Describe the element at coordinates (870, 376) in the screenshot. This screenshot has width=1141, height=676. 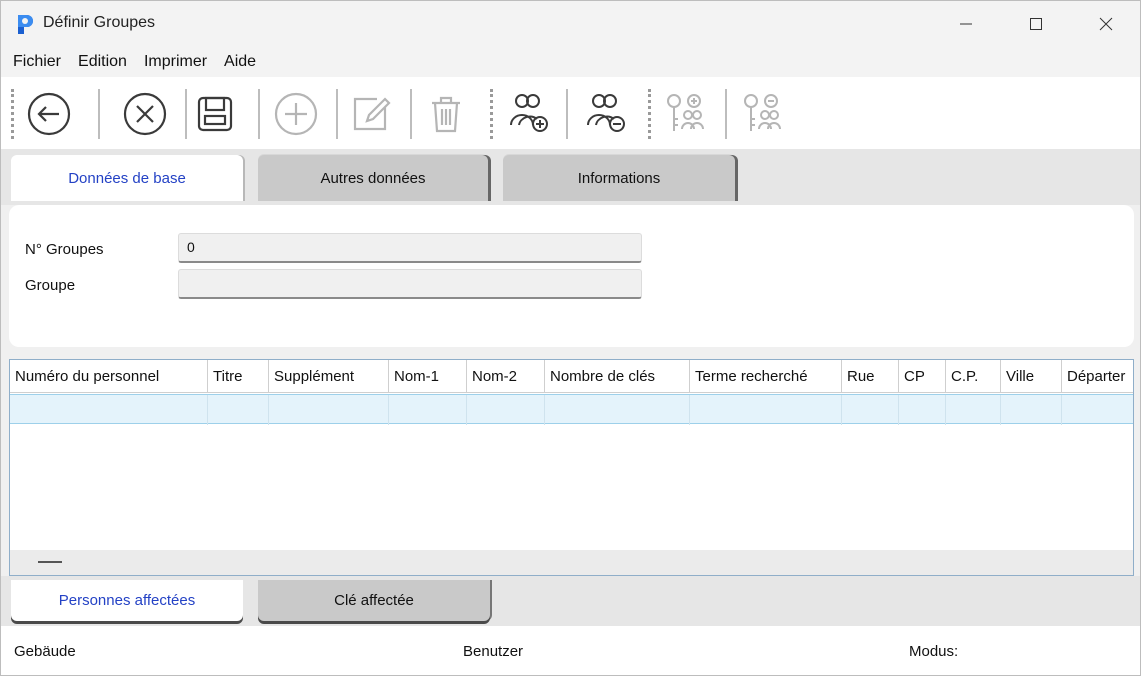
I see `column-header: Rue` at that location.